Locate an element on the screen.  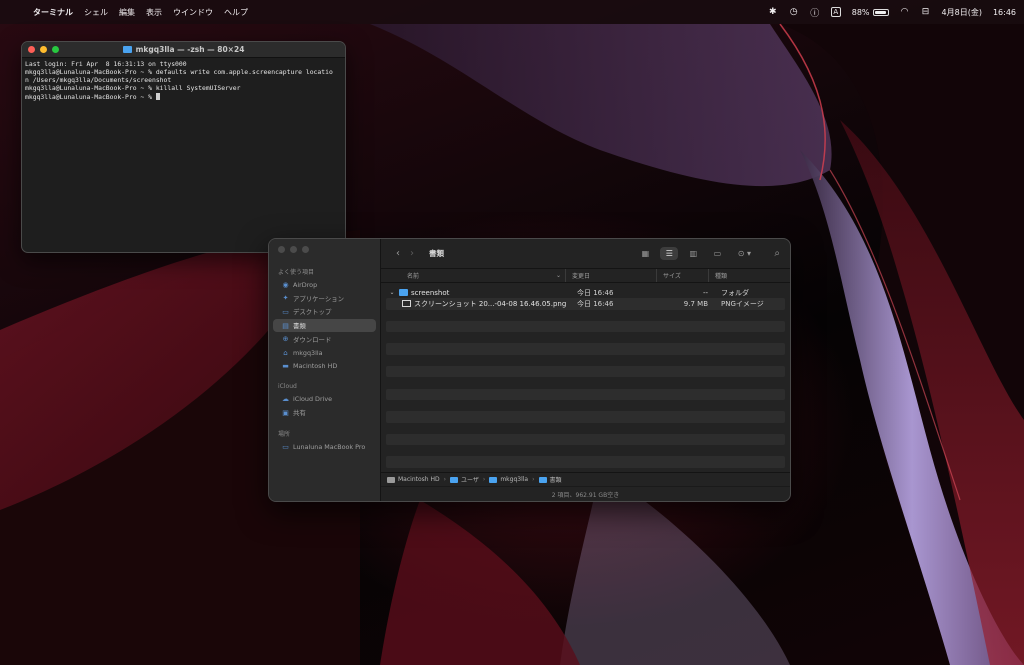
column-date-label: 変更日 is located at coordinates (581, 276).